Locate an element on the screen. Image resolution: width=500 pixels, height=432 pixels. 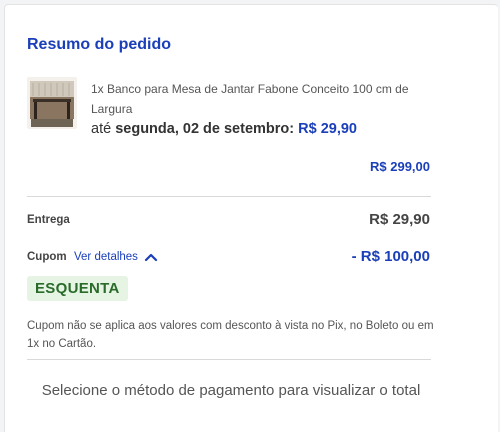
shipping-value: R$ 29,90 is located at coordinates (399, 219).